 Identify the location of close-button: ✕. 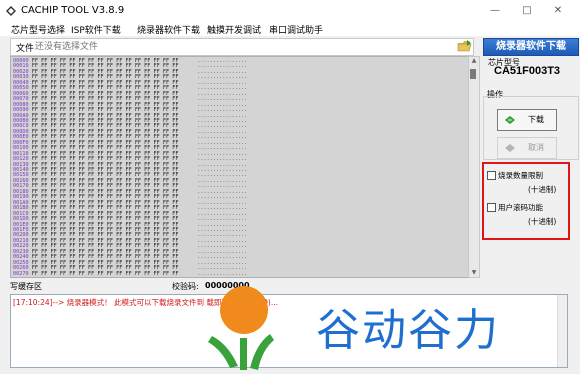
(558, 11).